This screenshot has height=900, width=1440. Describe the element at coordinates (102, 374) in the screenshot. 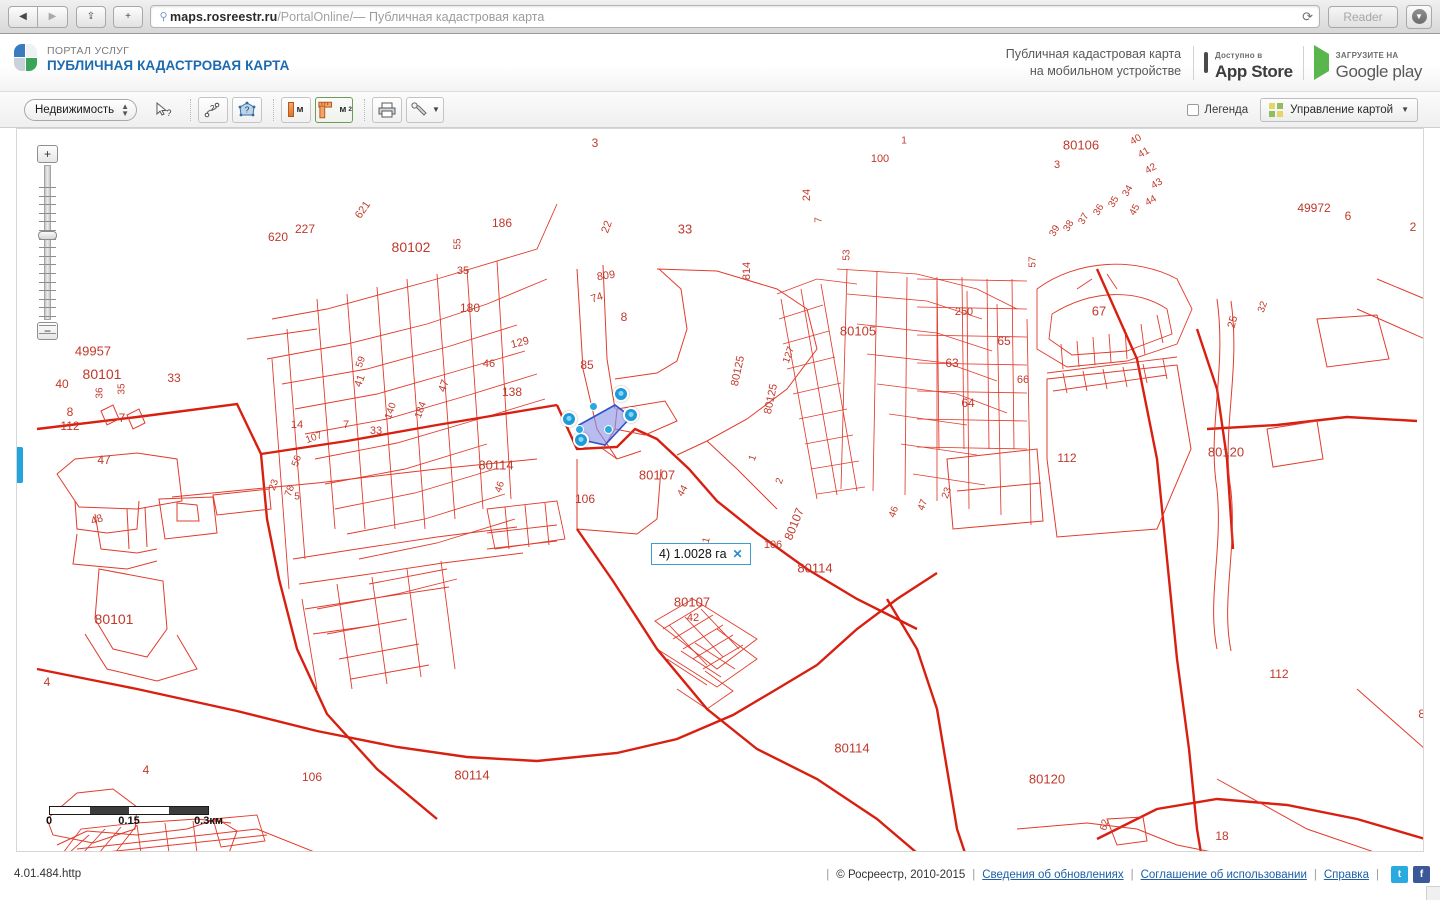

I see `map-label: 80101` at that location.